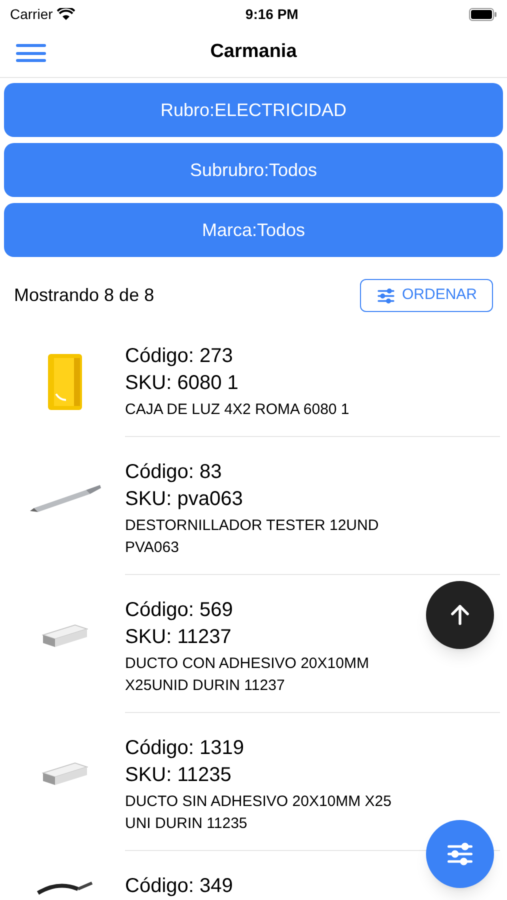 Image resolution: width=507 pixels, height=900 pixels. Describe the element at coordinates (178, 775) in the screenshot. I see `product-sku: SKU: 11235` at that location.